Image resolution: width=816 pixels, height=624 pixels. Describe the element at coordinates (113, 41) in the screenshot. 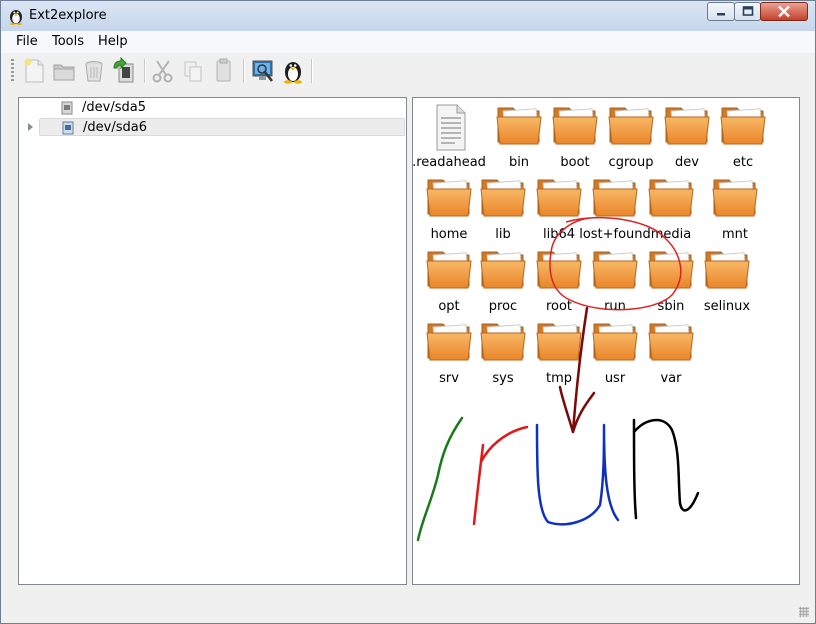

I see `menu-help: Help` at that location.